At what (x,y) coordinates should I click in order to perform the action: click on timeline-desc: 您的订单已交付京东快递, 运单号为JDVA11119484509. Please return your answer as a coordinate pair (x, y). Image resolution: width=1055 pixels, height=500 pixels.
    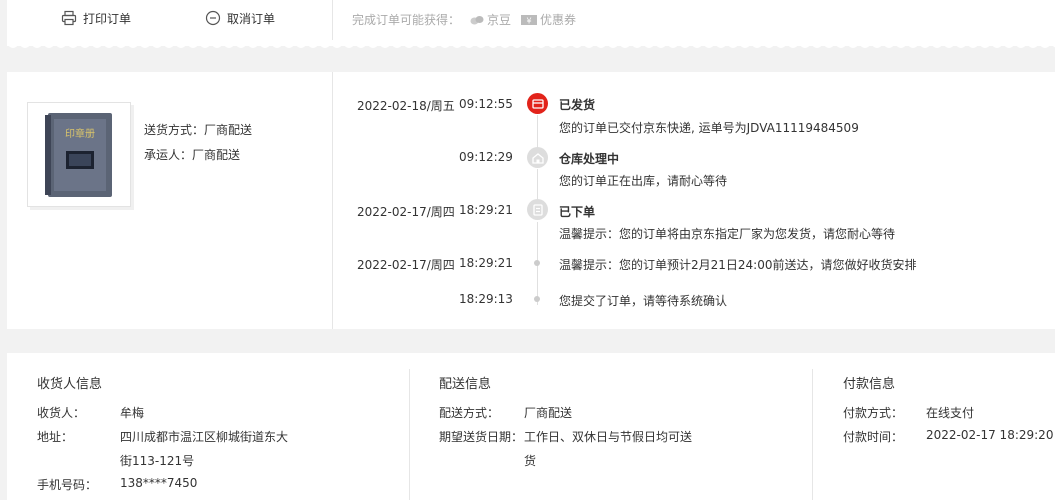
    Looking at the image, I should click on (709, 128).